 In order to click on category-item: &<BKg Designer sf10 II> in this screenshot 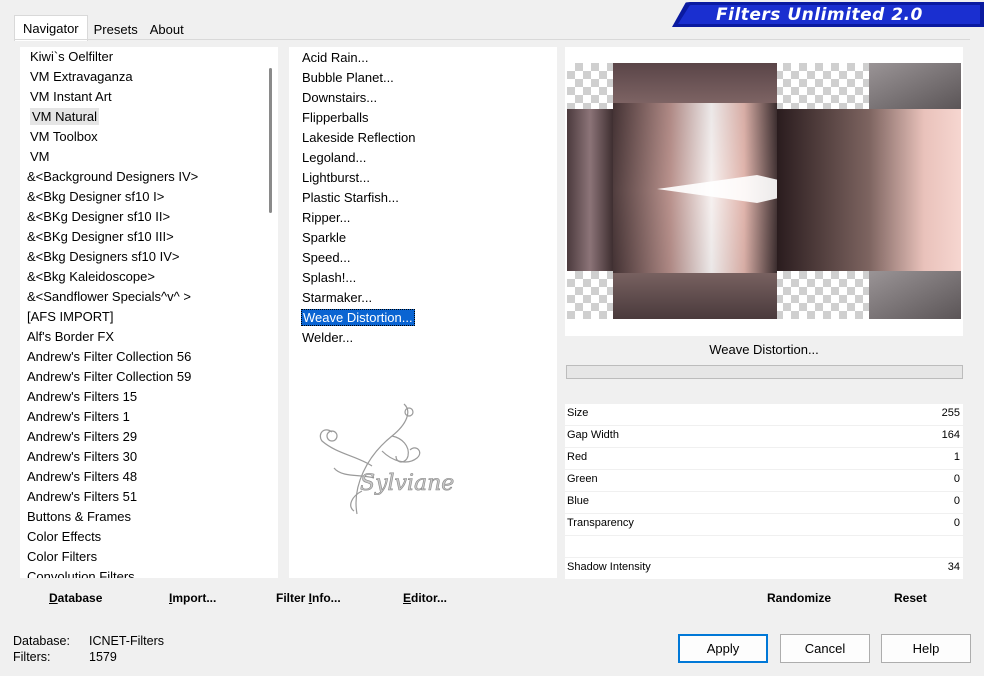, I will do `click(152, 217)`.